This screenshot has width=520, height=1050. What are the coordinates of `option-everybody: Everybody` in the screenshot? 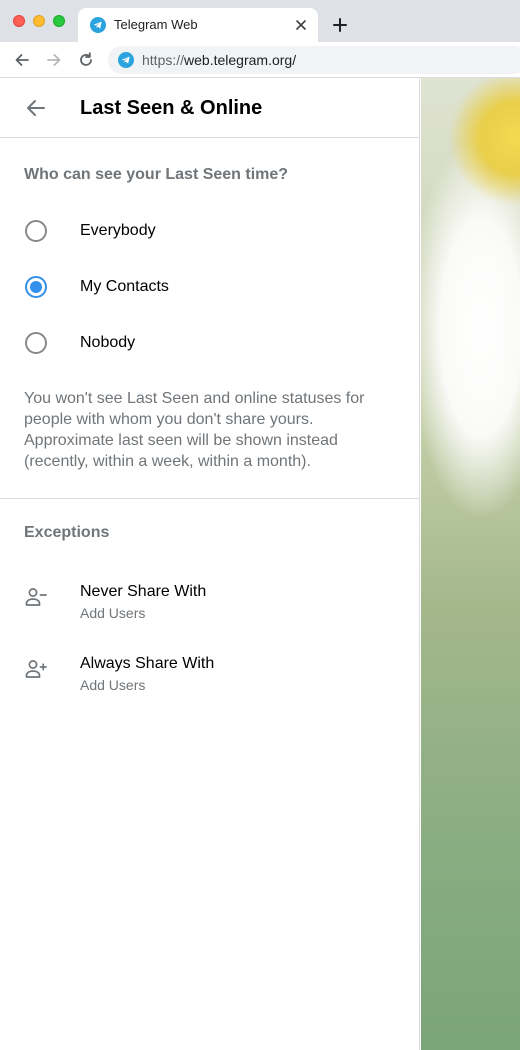 It's located at (210, 231).